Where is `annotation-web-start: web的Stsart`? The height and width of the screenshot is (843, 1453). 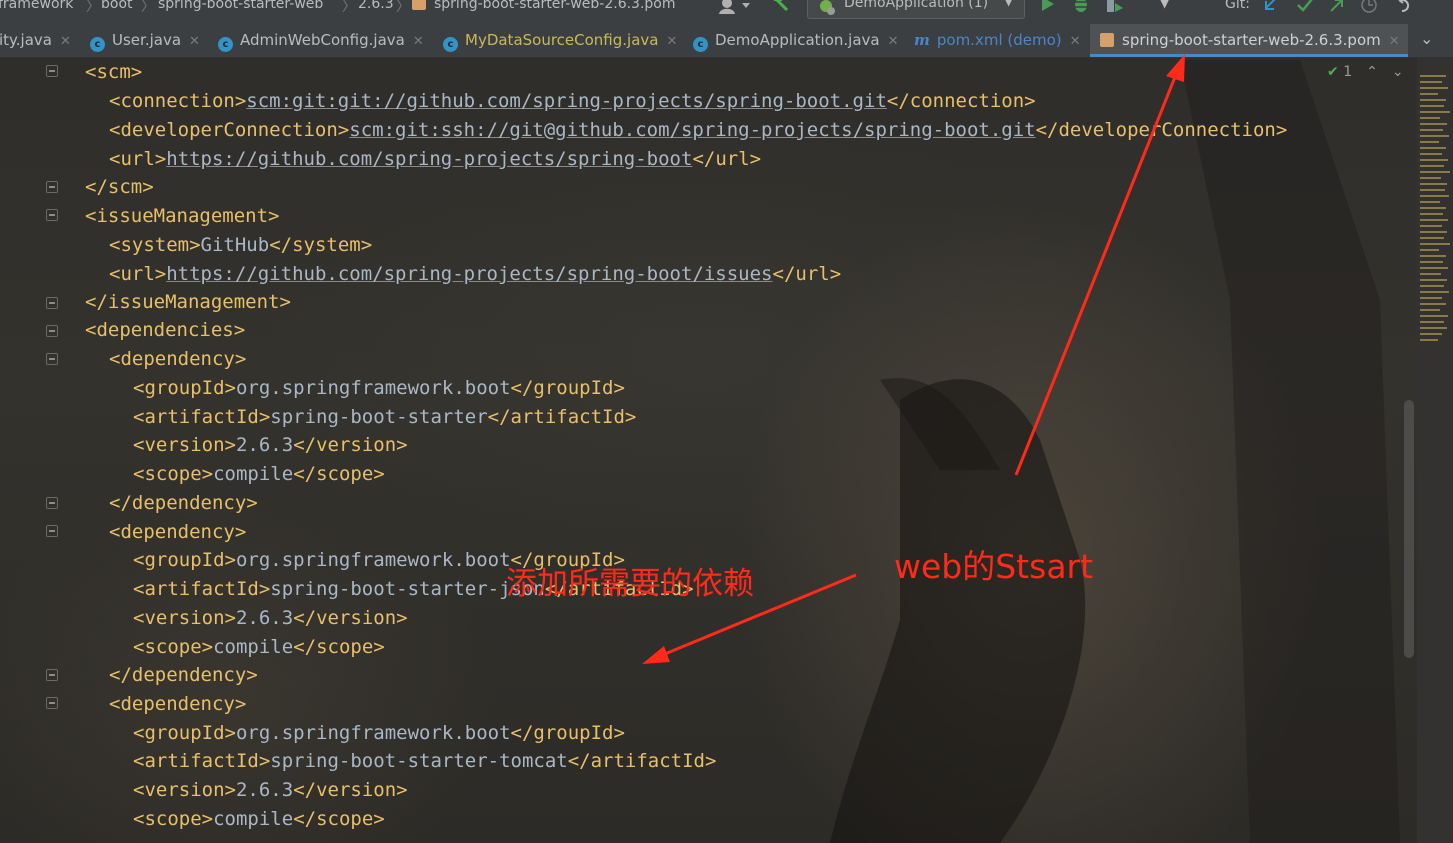 annotation-web-start: web的Stsart is located at coordinates (994, 566).